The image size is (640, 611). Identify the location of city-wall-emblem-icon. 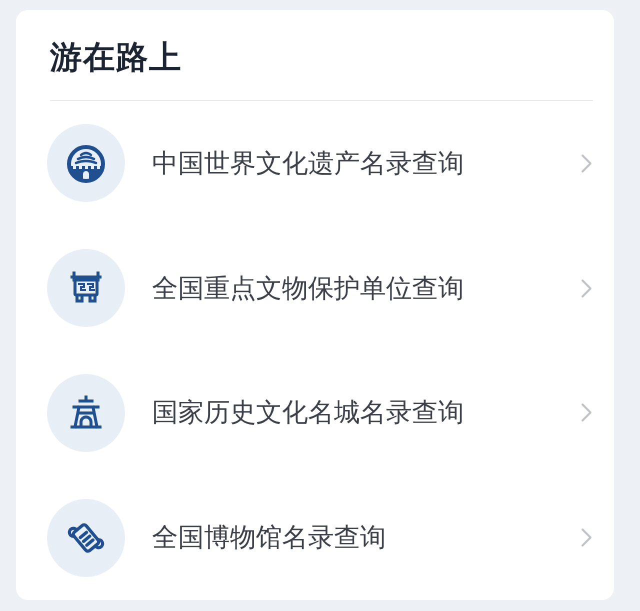
(86, 163).